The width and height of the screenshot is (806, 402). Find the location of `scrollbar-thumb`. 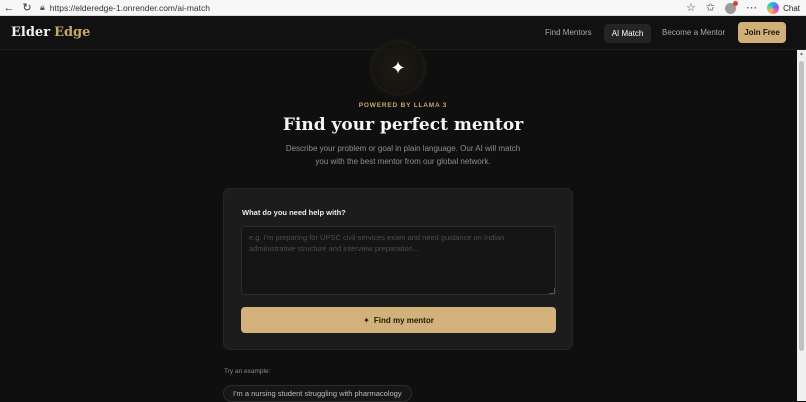

scrollbar-thumb is located at coordinates (801, 206).